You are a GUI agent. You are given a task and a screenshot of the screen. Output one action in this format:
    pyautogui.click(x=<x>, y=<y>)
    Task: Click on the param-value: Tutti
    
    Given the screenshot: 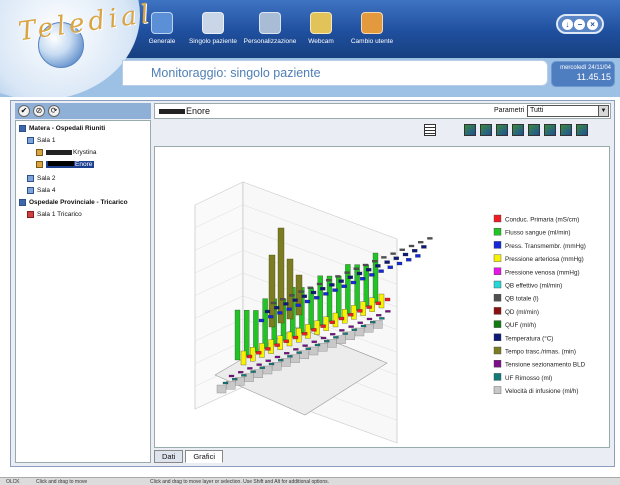 What is the action you would take?
    pyautogui.click(x=537, y=110)
    